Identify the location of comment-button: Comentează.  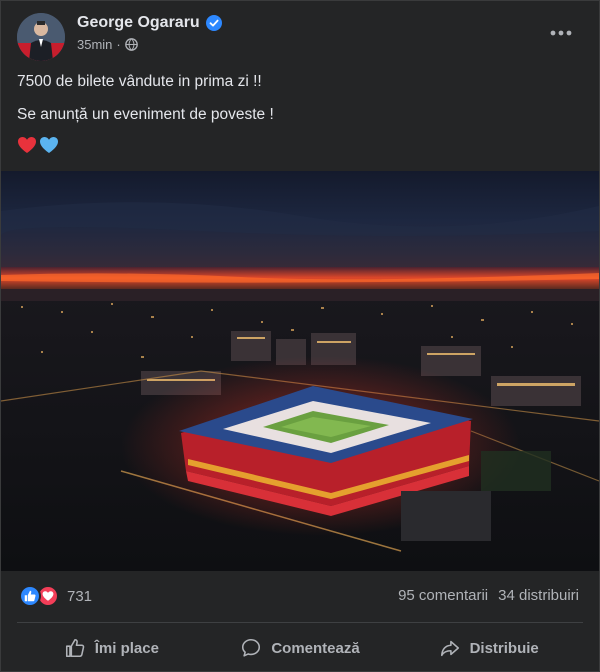
(300, 648).